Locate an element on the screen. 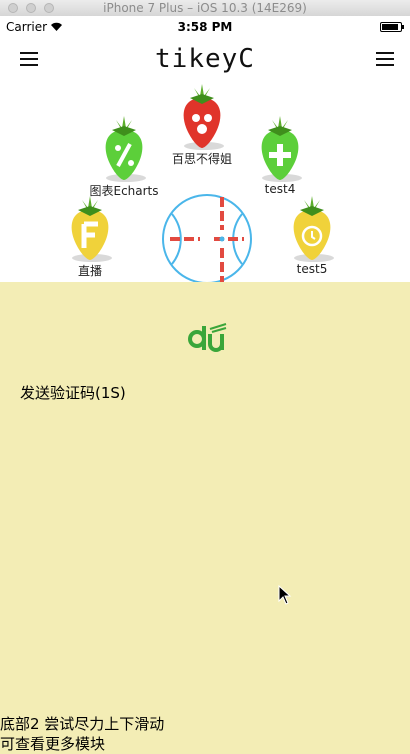 This screenshot has width=410, height=754. bottom-hint-line-2: 可查看更多模块 is located at coordinates (53, 744).